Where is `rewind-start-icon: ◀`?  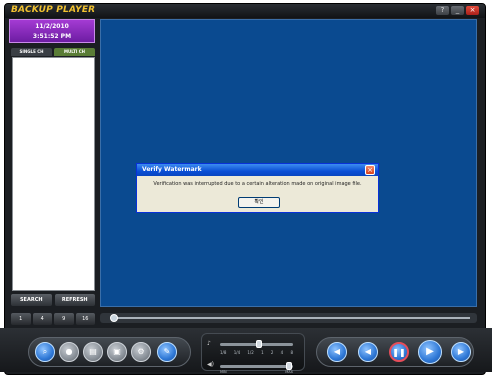
rewind-start-icon: ◀ is located at coordinates (337, 352).